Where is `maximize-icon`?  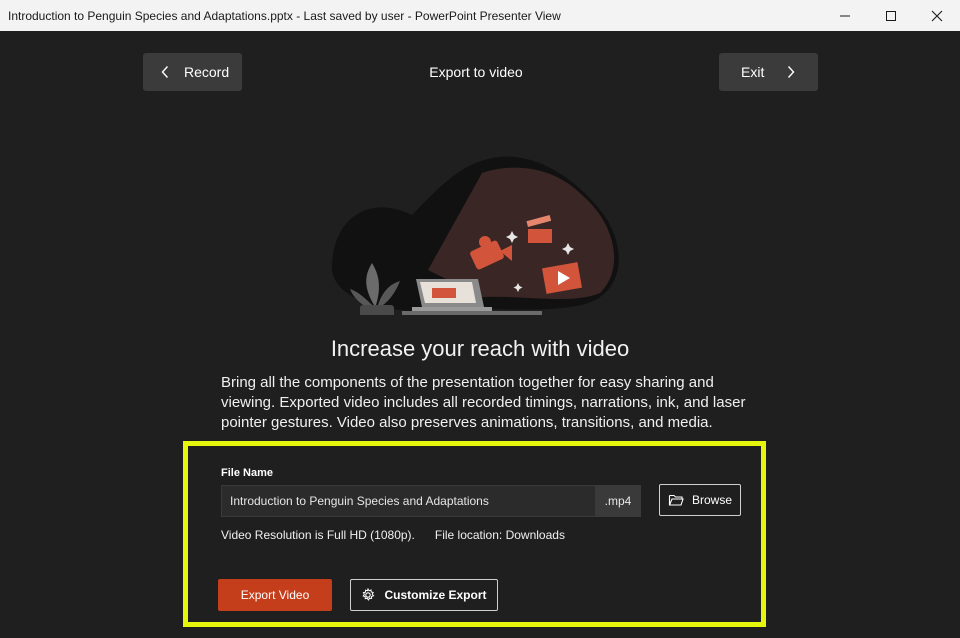 maximize-icon is located at coordinates (891, 15).